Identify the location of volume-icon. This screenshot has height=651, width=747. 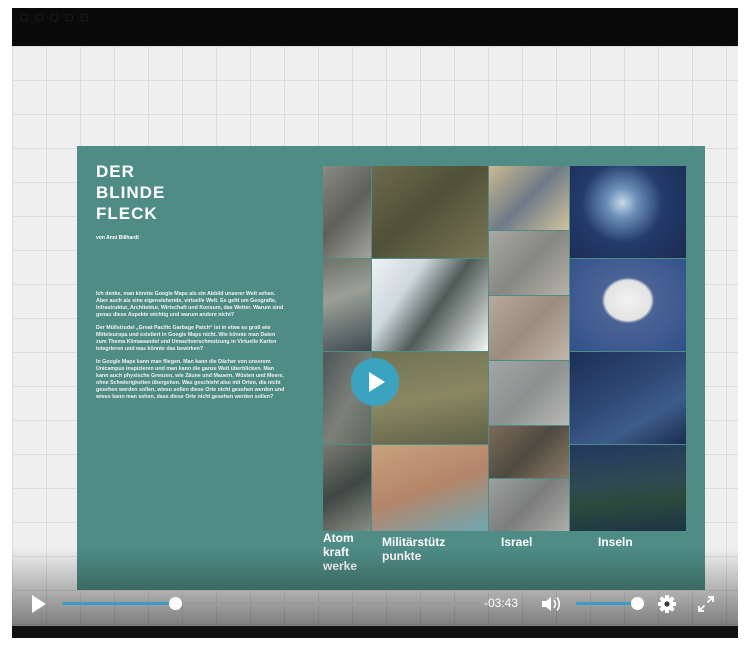
(551, 604).